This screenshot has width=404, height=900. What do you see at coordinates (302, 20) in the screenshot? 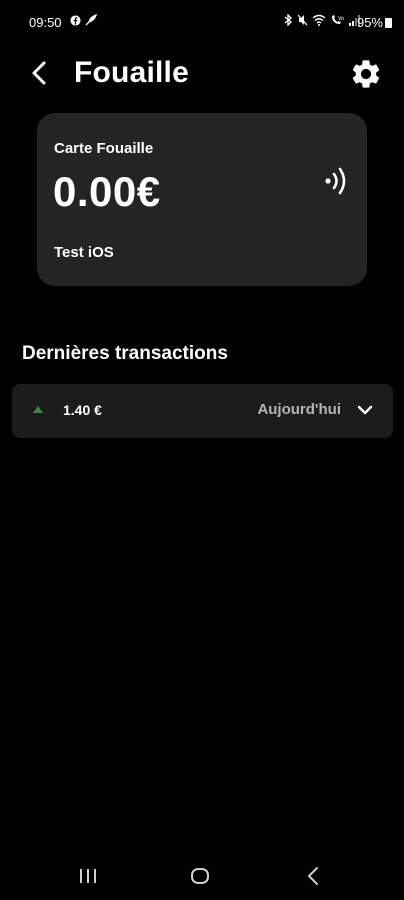
I see `mute-icon` at bounding box center [302, 20].